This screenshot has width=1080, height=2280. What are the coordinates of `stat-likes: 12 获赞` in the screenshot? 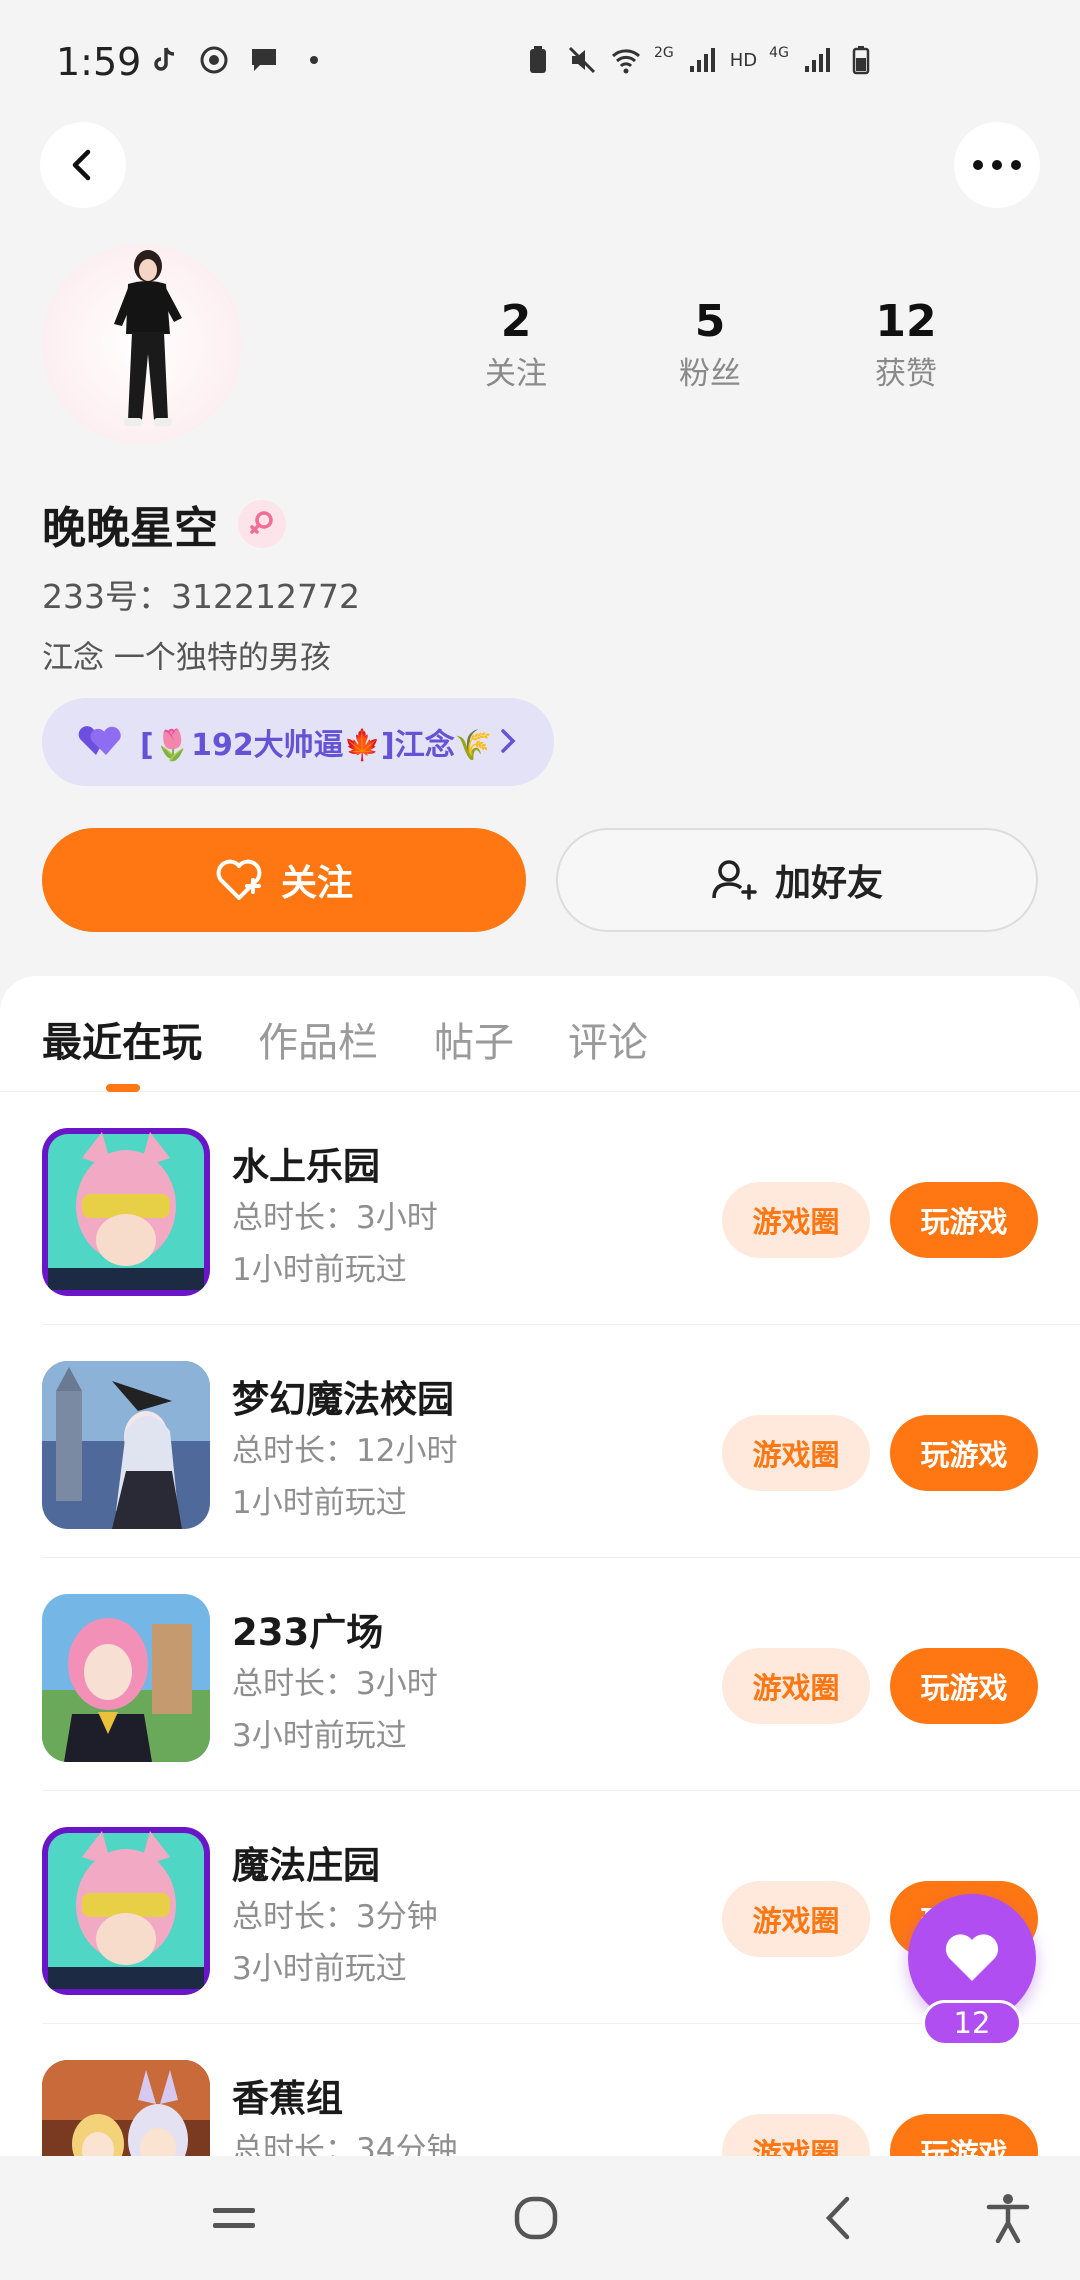 It's located at (906, 344).